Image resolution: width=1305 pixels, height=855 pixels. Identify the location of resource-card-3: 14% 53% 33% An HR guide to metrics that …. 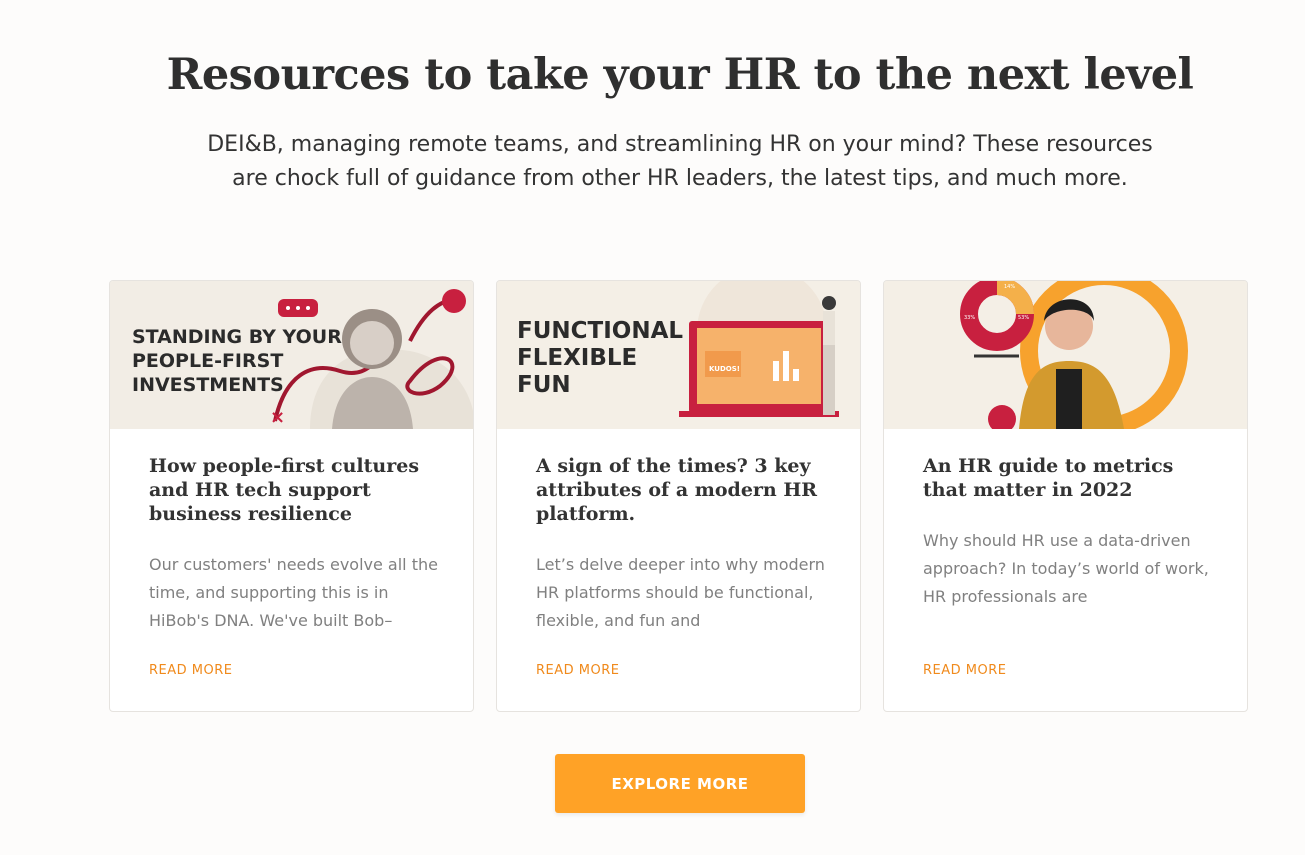
(1065, 496).